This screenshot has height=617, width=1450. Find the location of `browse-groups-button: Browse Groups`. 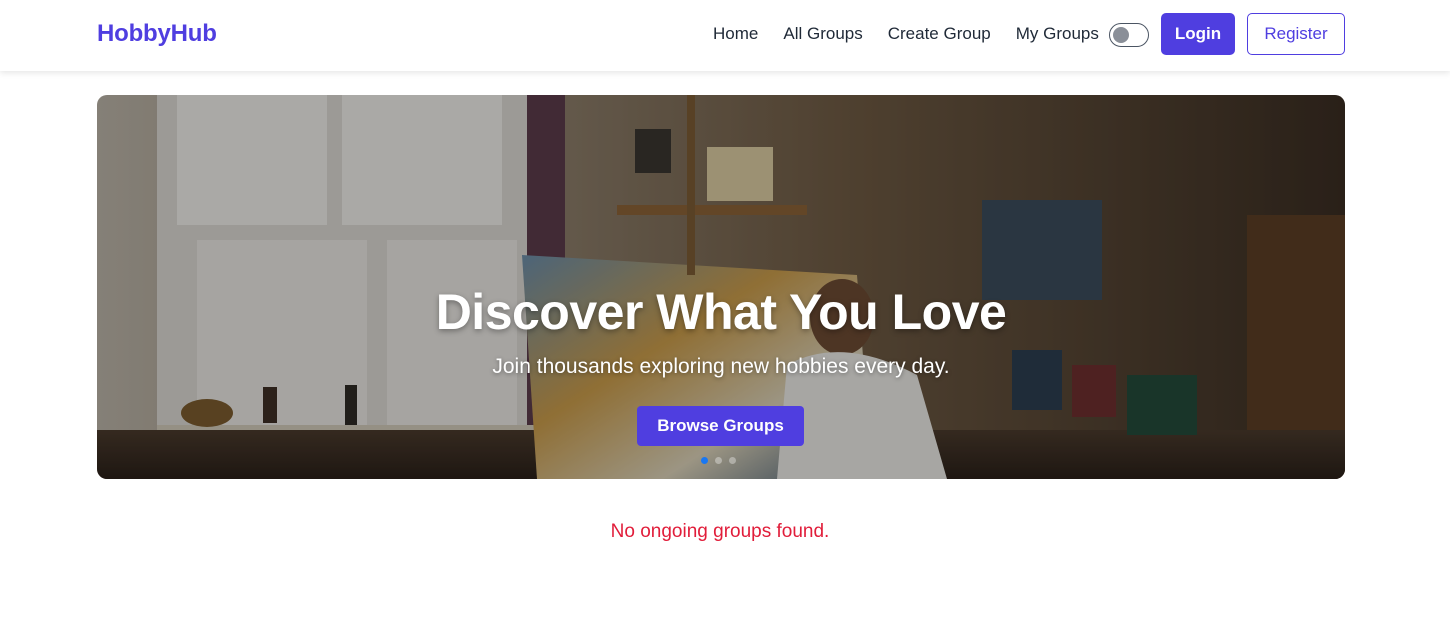

browse-groups-button: Browse Groups is located at coordinates (720, 426).